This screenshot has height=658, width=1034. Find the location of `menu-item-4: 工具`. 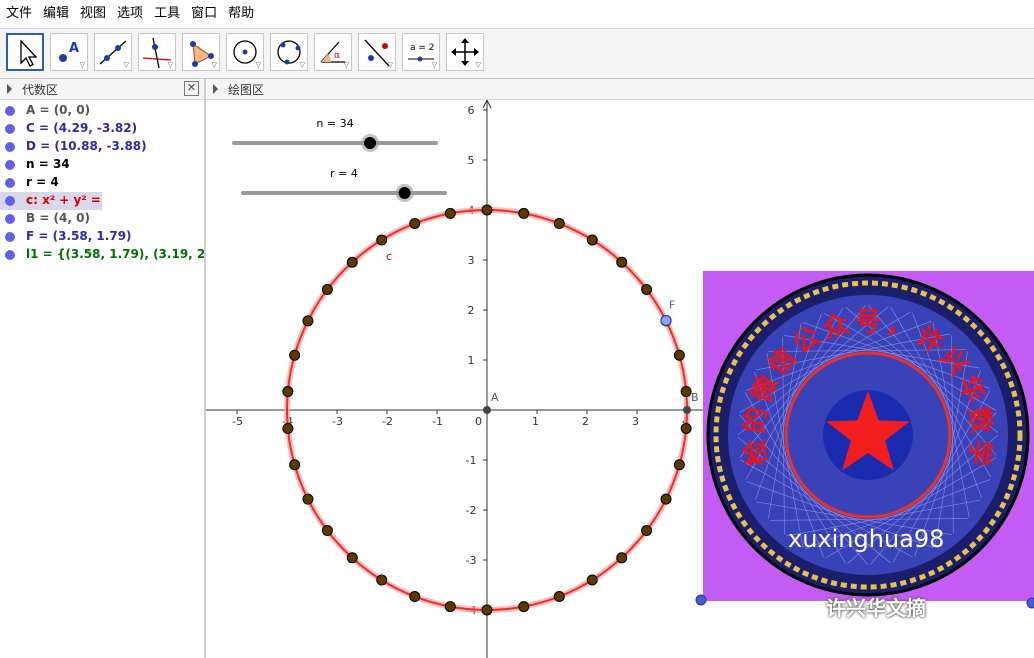

menu-item-4: 工具 is located at coordinates (166, 14).